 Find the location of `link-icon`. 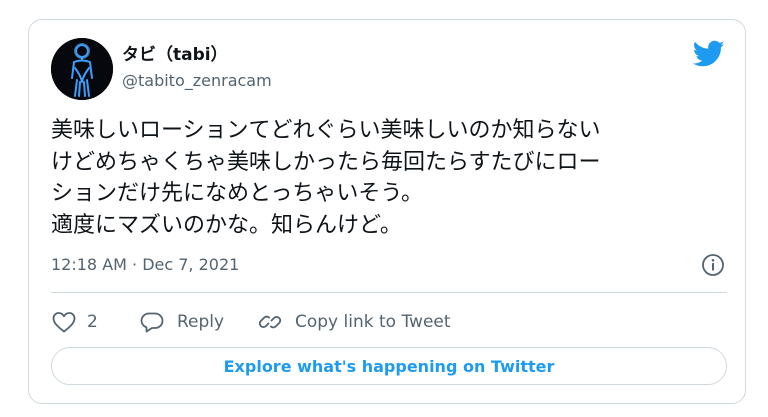

link-icon is located at coordinates (270, 322).